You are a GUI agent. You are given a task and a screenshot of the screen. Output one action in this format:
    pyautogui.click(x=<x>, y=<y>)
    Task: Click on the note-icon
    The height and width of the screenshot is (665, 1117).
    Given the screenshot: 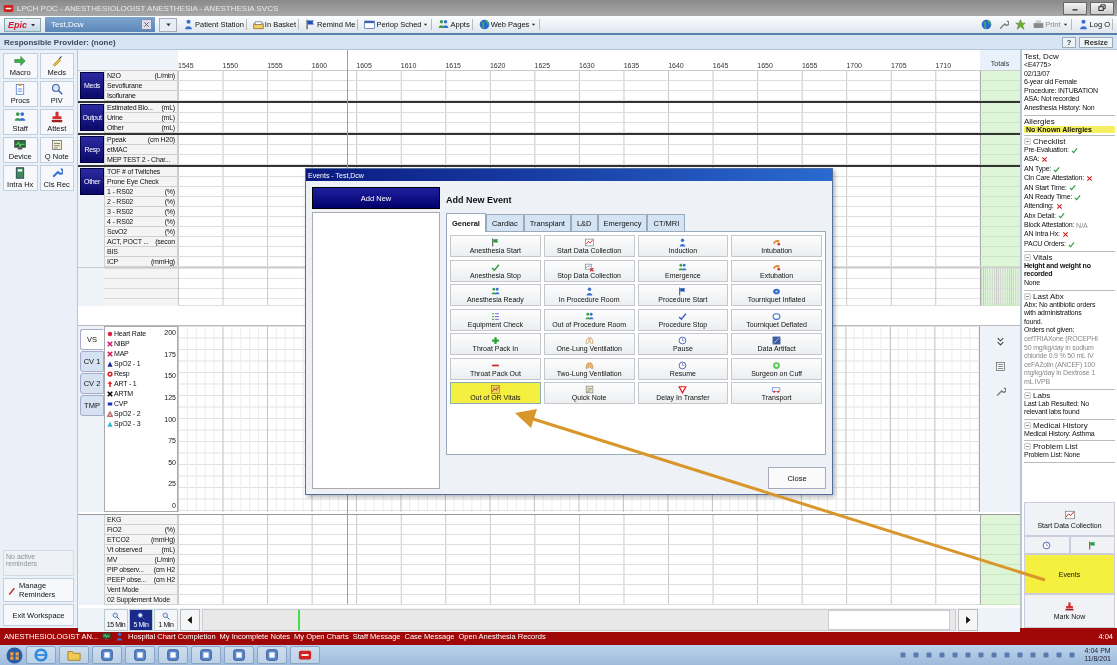 What is the action you would take?
    pyautogui.click(x=589, y=389)
    